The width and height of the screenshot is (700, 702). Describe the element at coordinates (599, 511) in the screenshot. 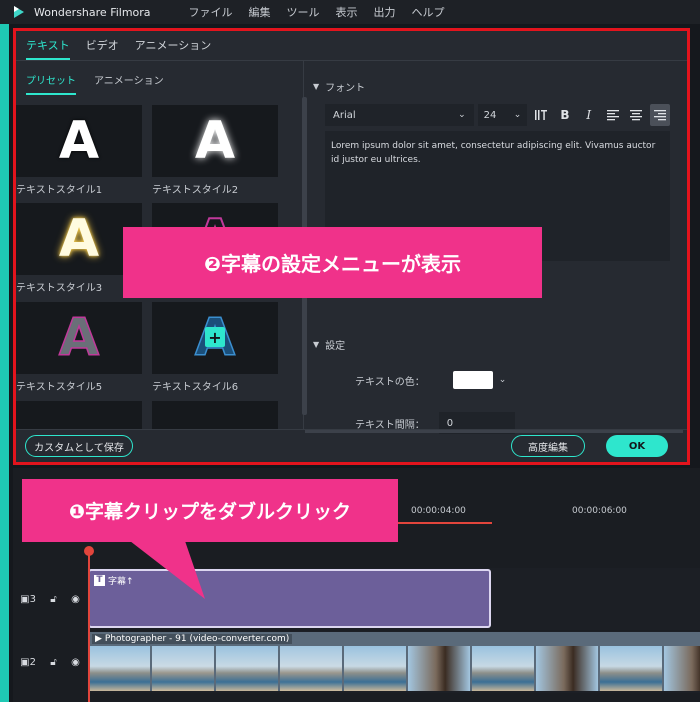

I see `ruler-tick-label: 00:00:06:00` at that location.